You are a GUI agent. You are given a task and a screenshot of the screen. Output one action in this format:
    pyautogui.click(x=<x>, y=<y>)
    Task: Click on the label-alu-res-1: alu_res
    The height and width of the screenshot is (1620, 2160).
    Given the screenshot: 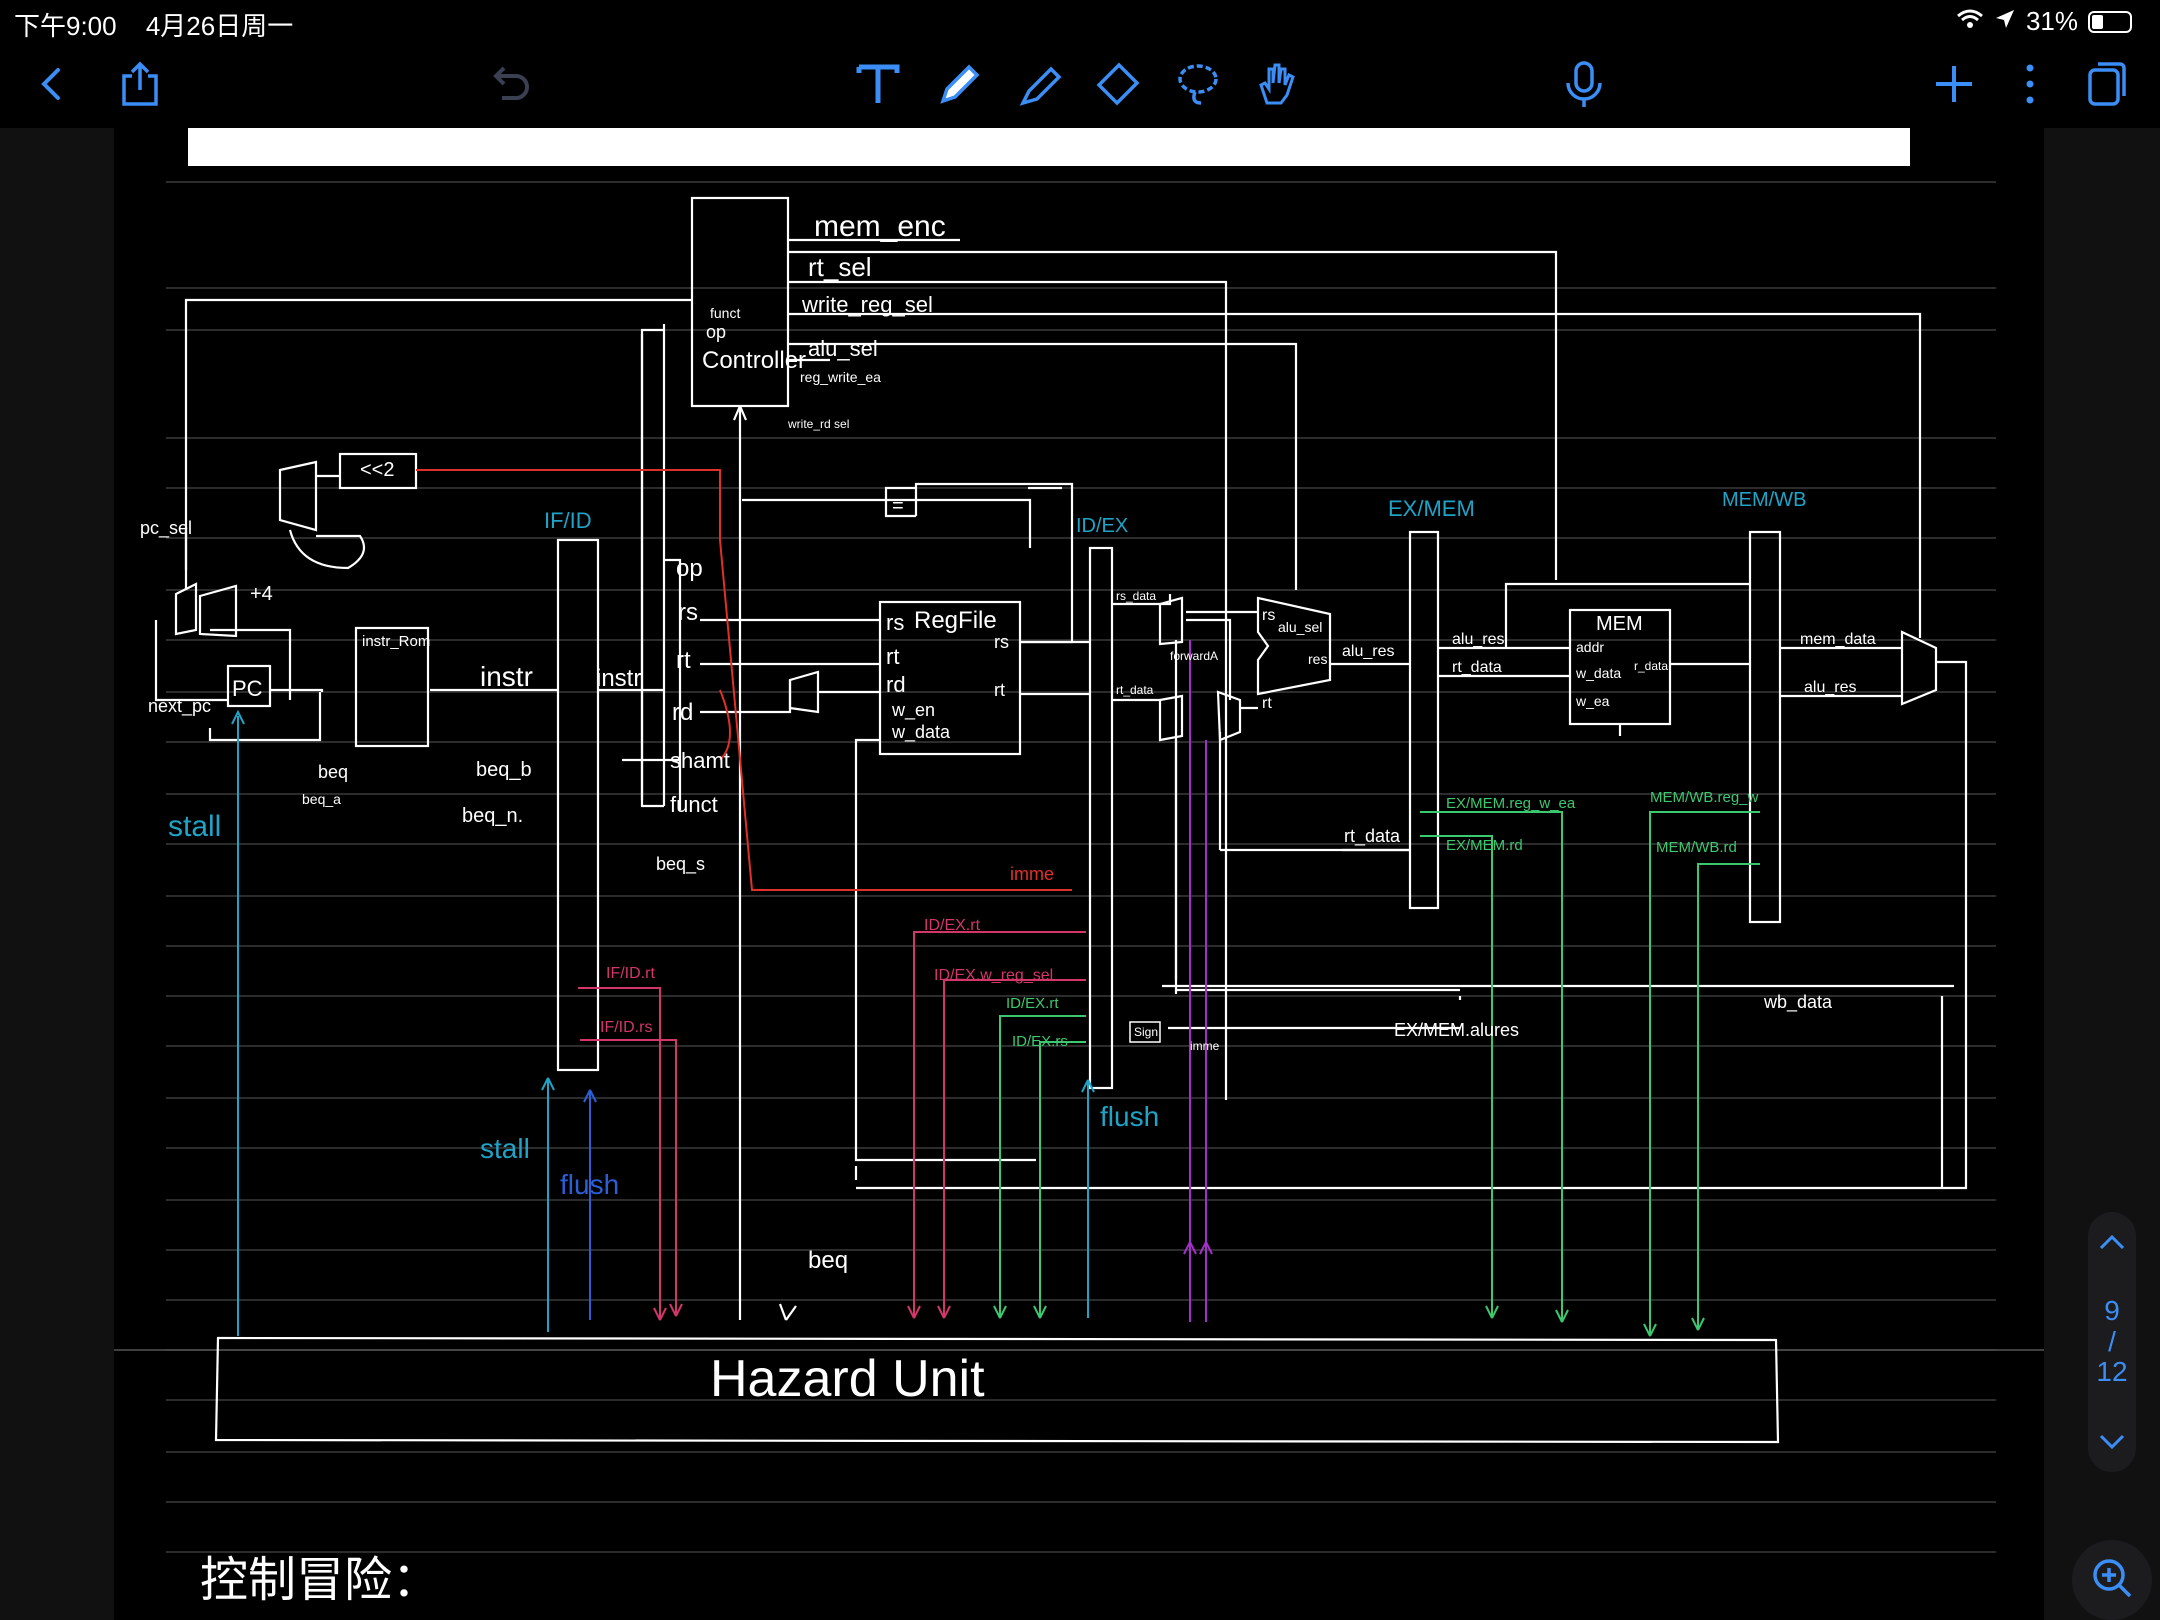 What is the action you would take?
    pyautogui.click(x=1368, y=651)
    